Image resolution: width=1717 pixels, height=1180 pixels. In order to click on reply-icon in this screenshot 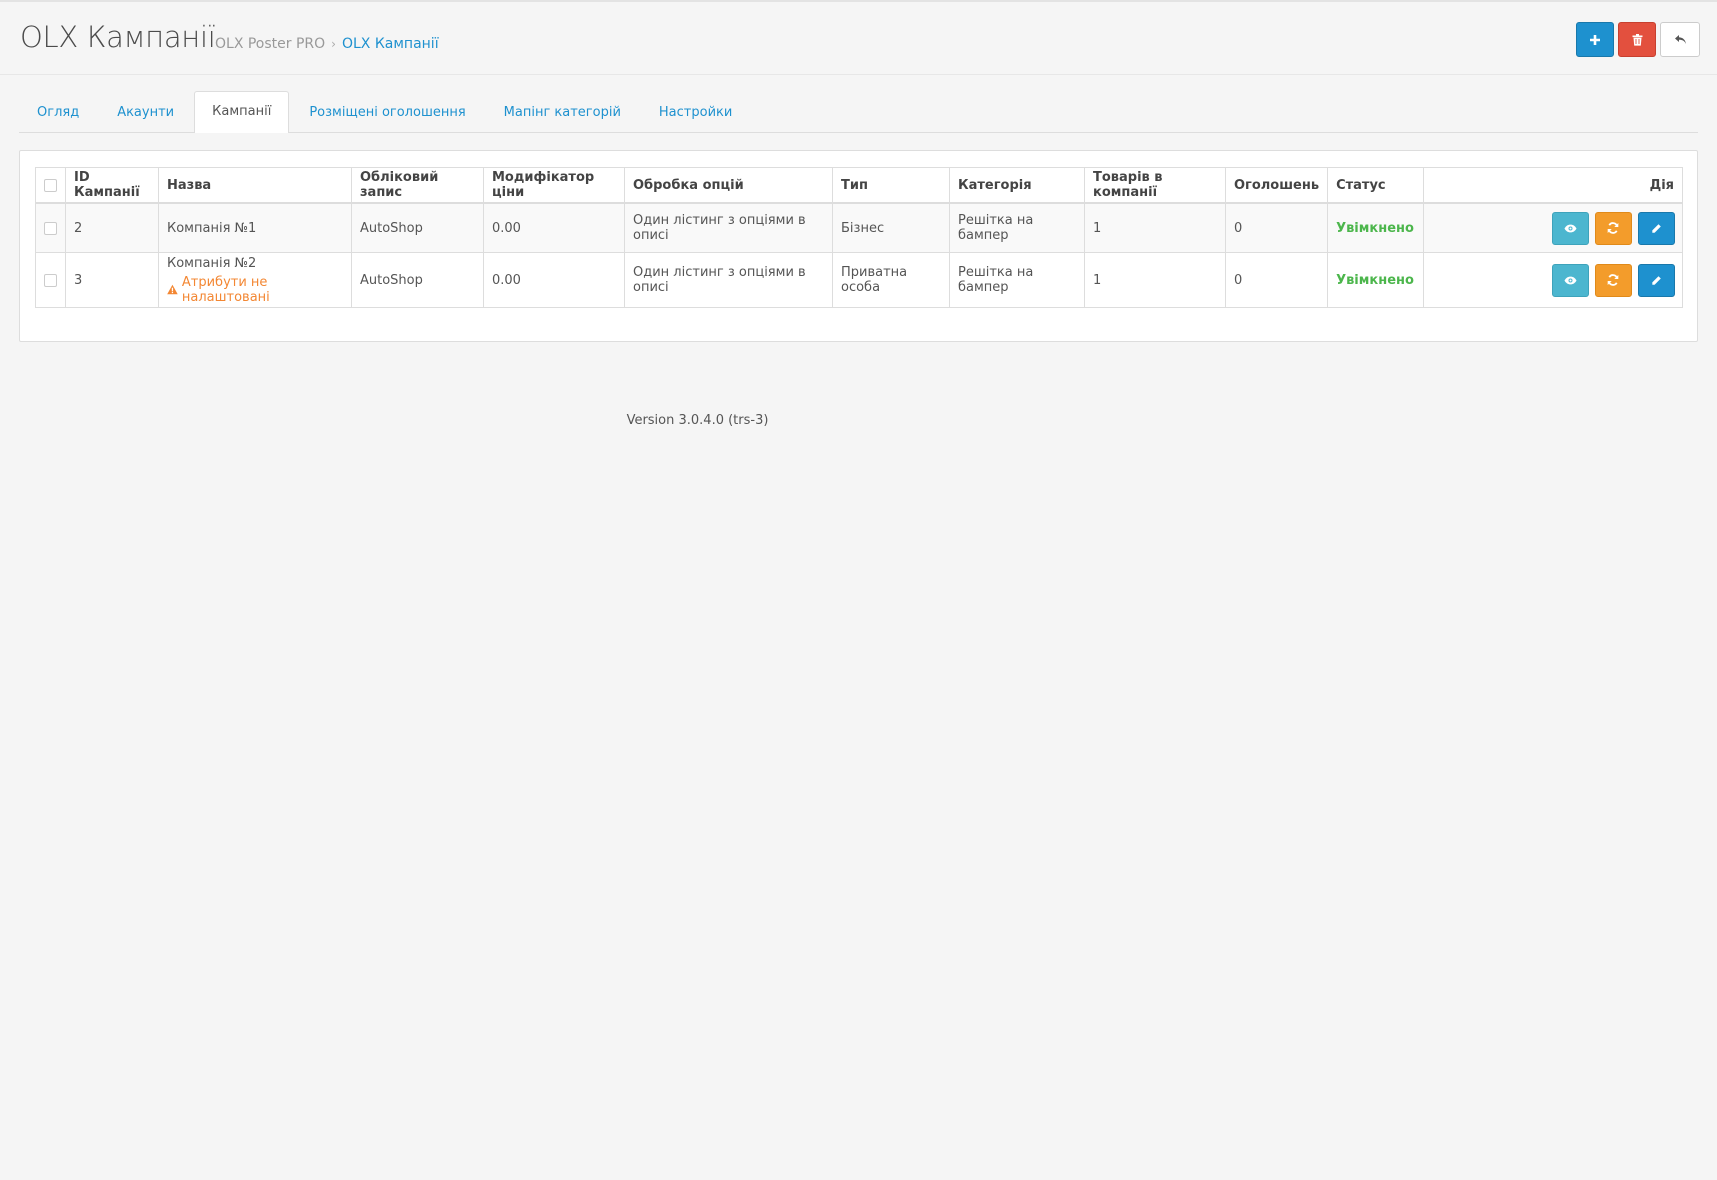, I will do `click(1680, 39)`.